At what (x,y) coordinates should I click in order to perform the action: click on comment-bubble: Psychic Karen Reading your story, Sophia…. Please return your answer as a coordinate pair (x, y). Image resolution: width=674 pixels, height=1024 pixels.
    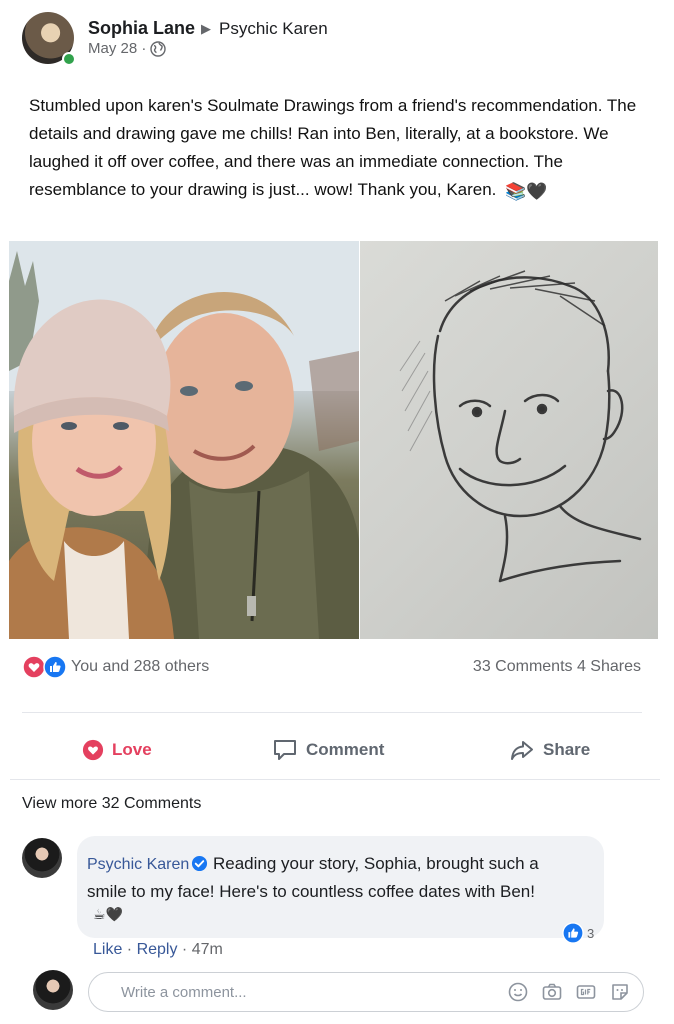
    Looking at the image, I should click on (340, 887).